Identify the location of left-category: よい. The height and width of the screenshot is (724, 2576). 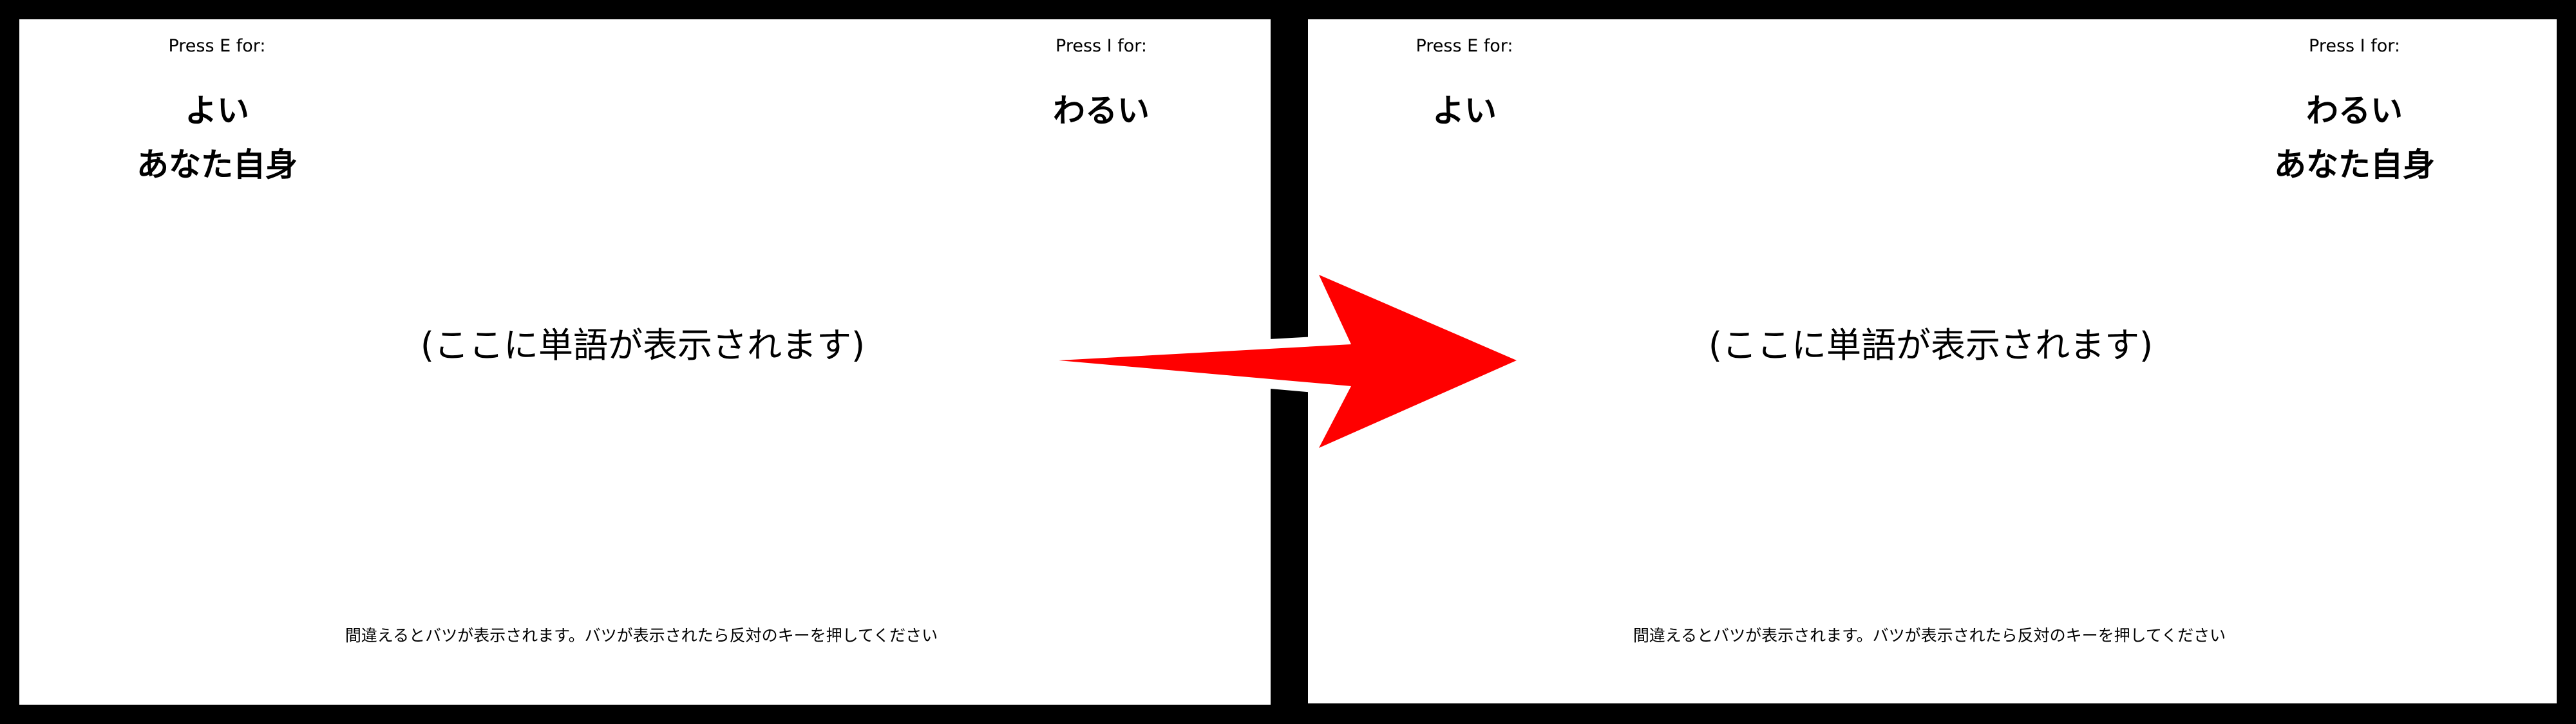
(1465, 111).